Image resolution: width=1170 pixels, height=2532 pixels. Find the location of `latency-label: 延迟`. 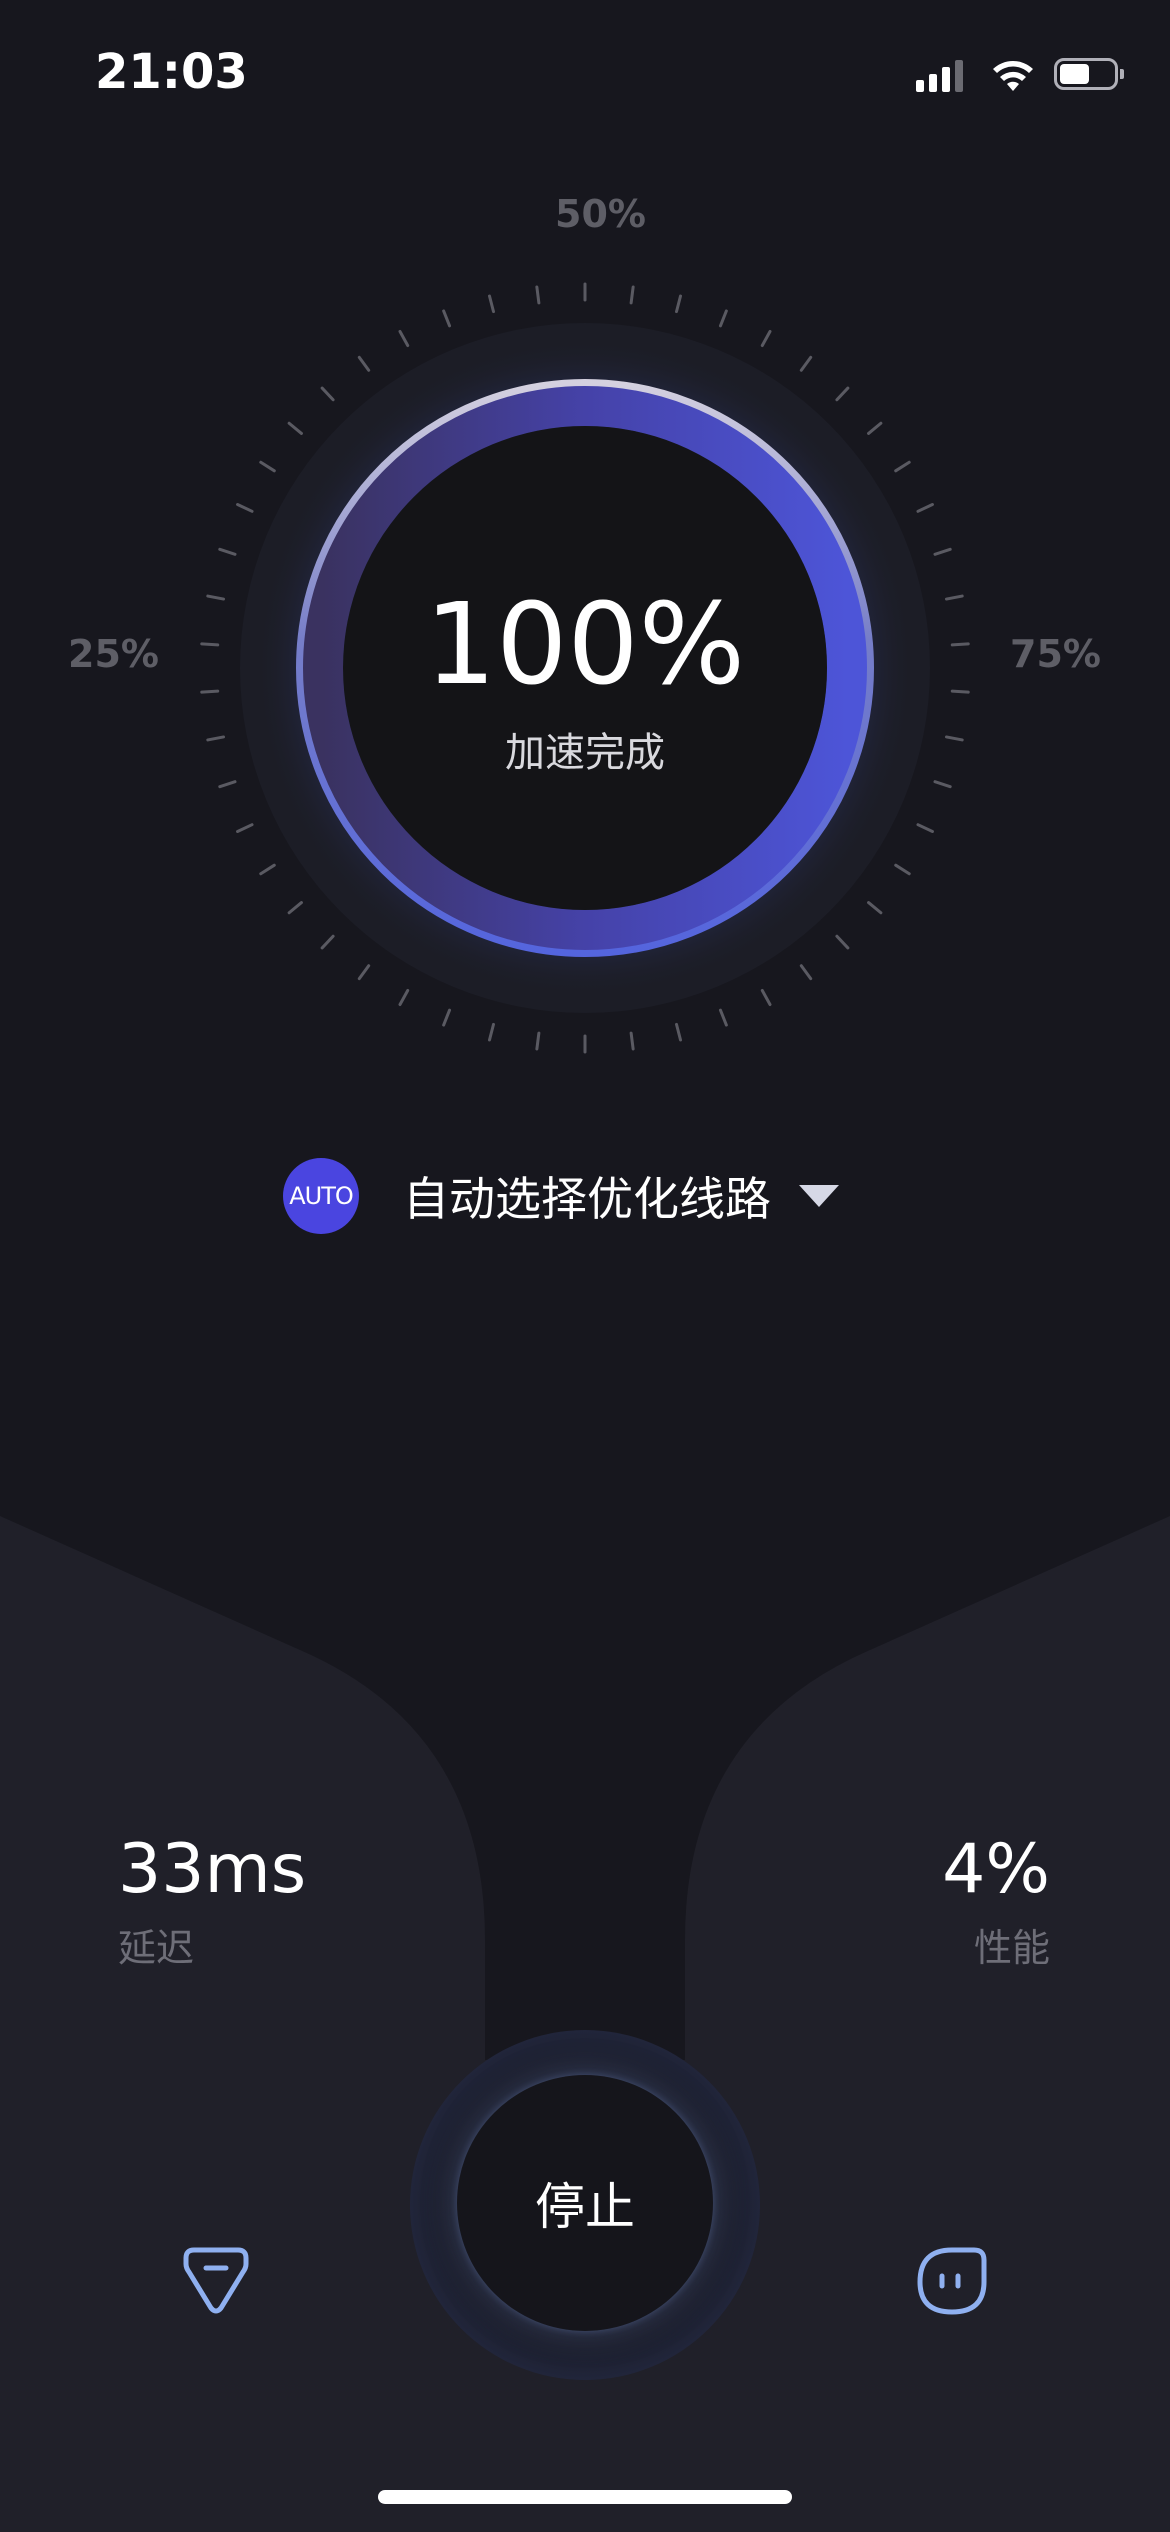

latency-label: 延迟 is located at coordinates (156, 1948).